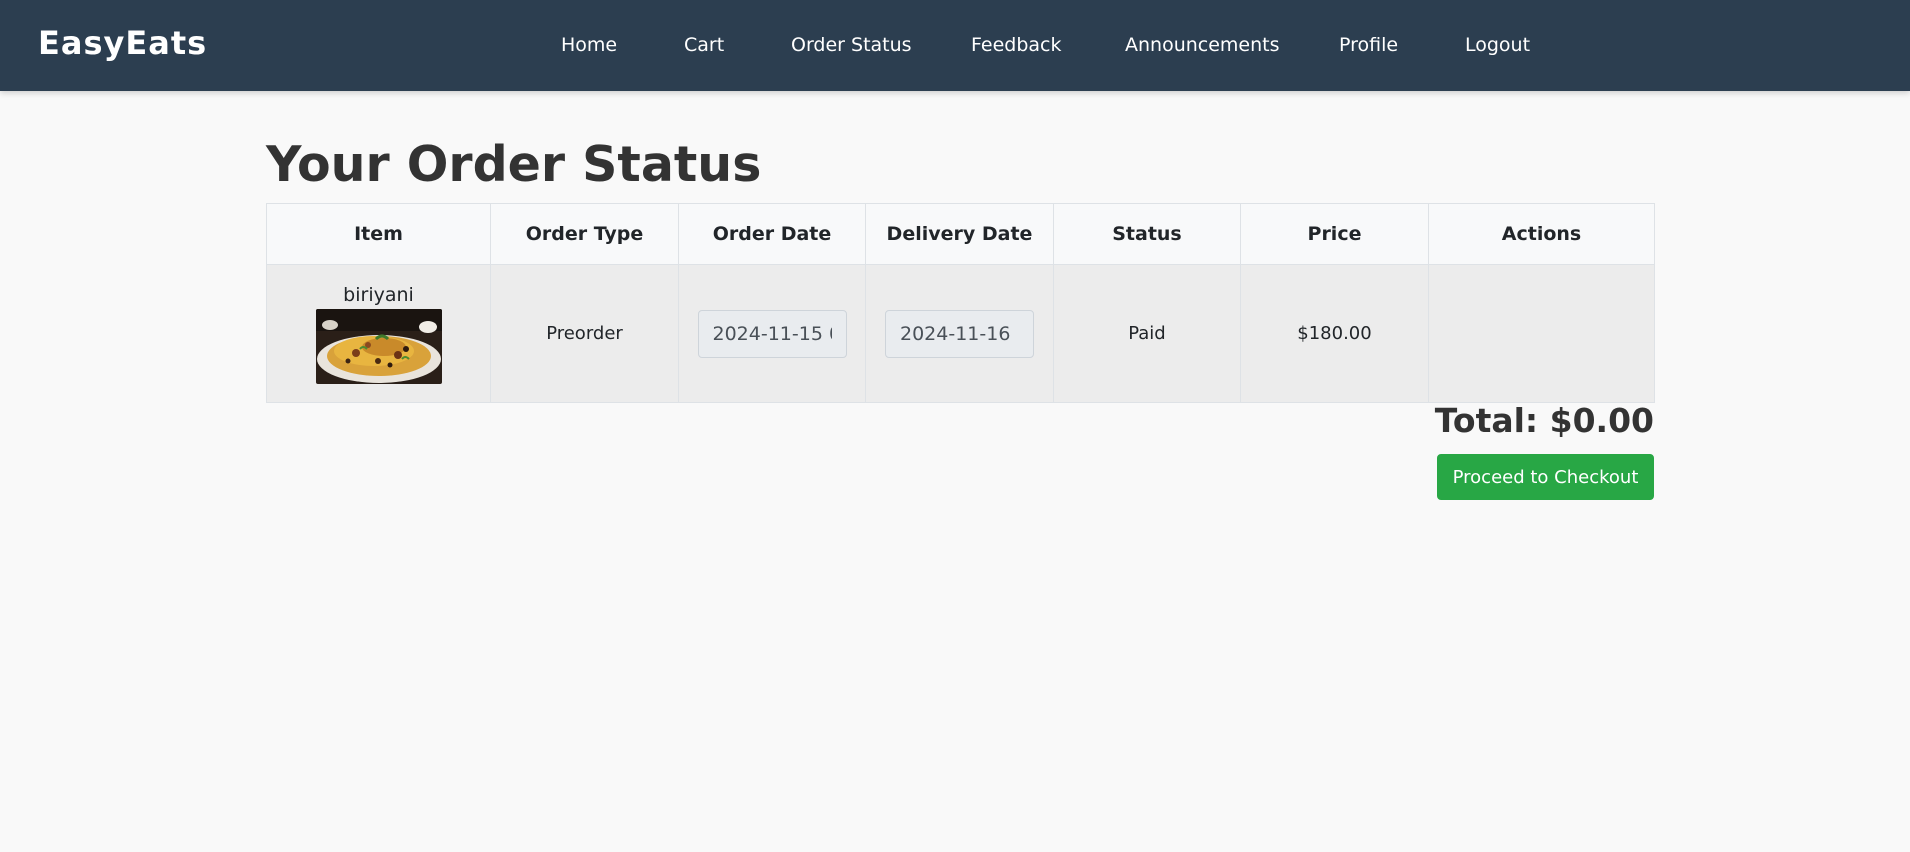  What do you see at coordinates (589, 45) in the screenshot?
I see `nav-home: Home` at bounding box center [589, 45].